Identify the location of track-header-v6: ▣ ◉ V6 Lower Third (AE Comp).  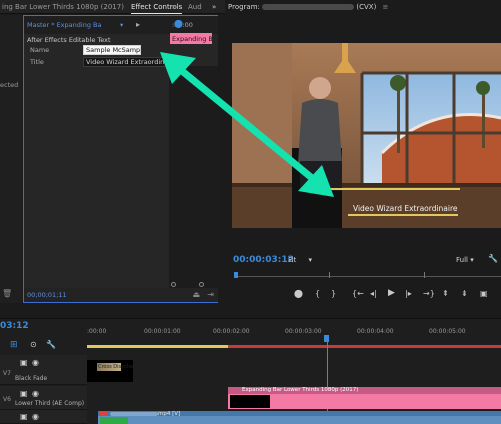
(43, 398).